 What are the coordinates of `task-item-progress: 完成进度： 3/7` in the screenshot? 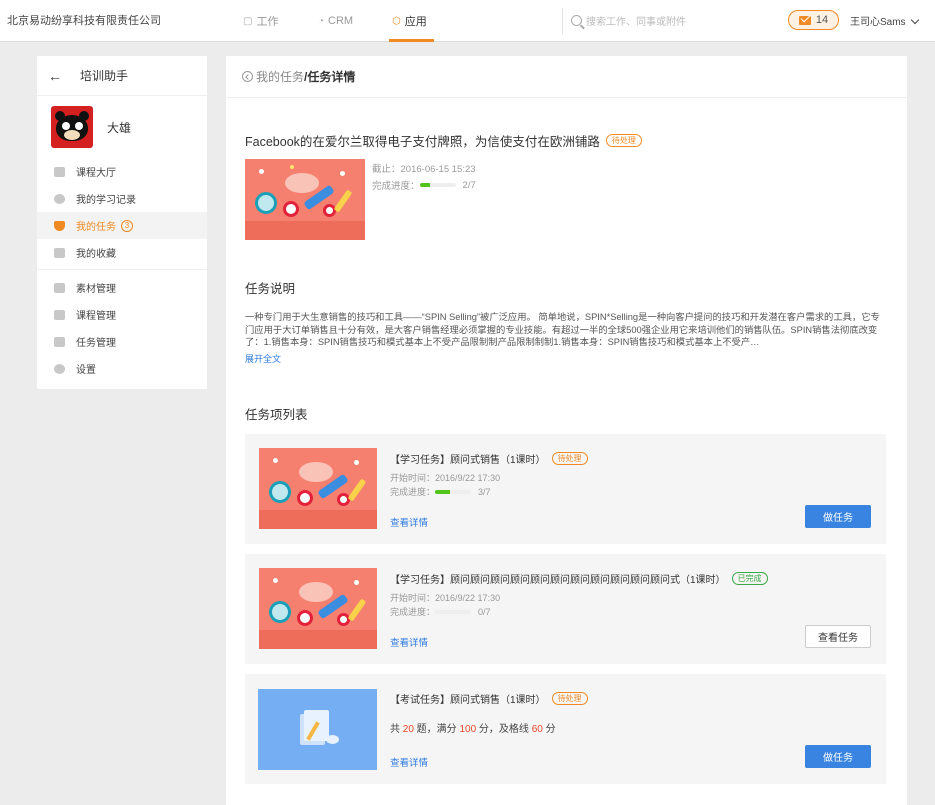 It's located at (440, 491).